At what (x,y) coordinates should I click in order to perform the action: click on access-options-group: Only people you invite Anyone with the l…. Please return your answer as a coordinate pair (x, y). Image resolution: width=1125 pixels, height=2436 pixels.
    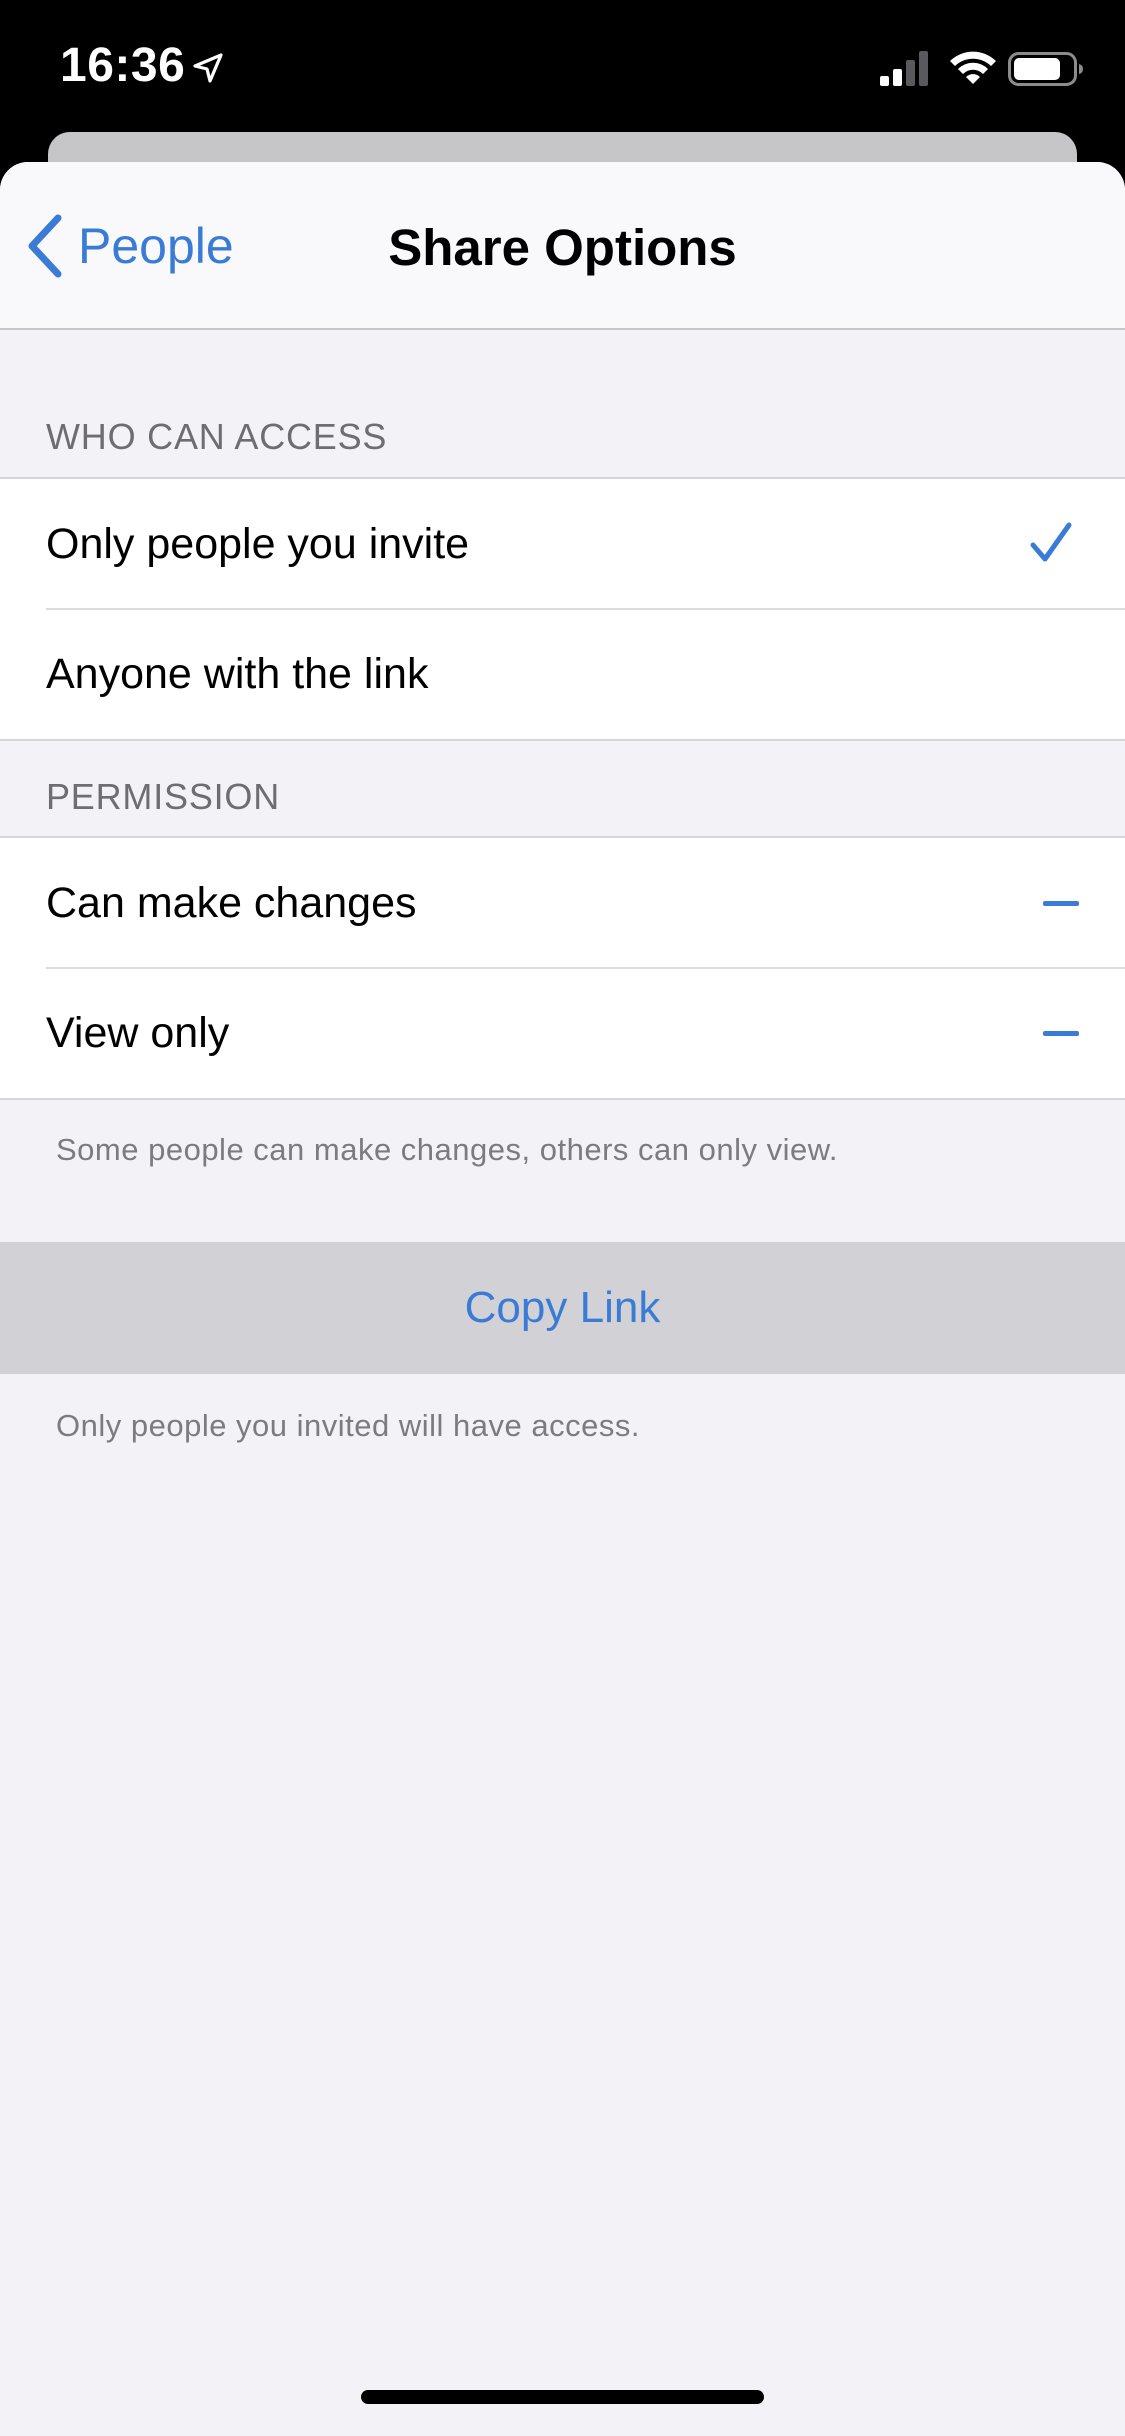
    Looking at the image, I should click on (562, 609).